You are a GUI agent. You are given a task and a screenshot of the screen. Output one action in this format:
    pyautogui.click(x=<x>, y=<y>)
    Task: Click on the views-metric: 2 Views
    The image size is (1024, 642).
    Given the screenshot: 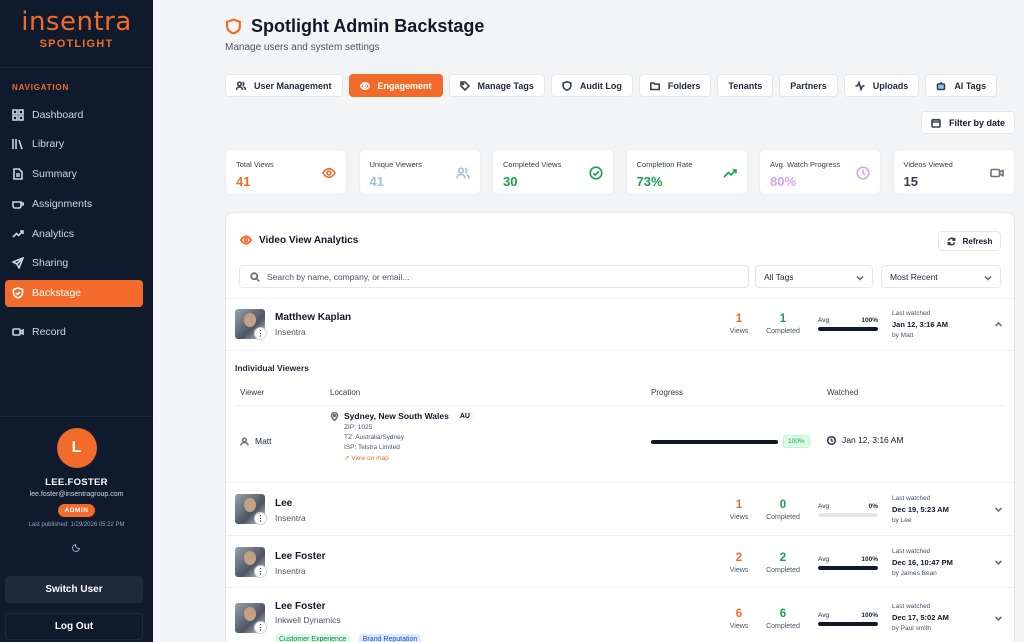 What is the action you would take?
    pyautogui.click(x=739, y=563)
    